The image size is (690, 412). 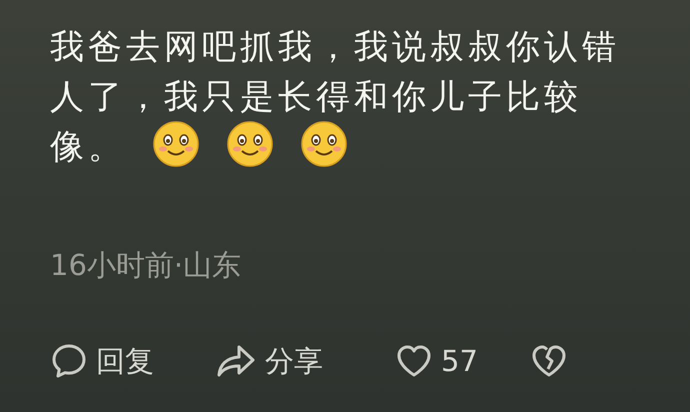 I want to click on reply-button: 回复, so click(x=102, y=361).